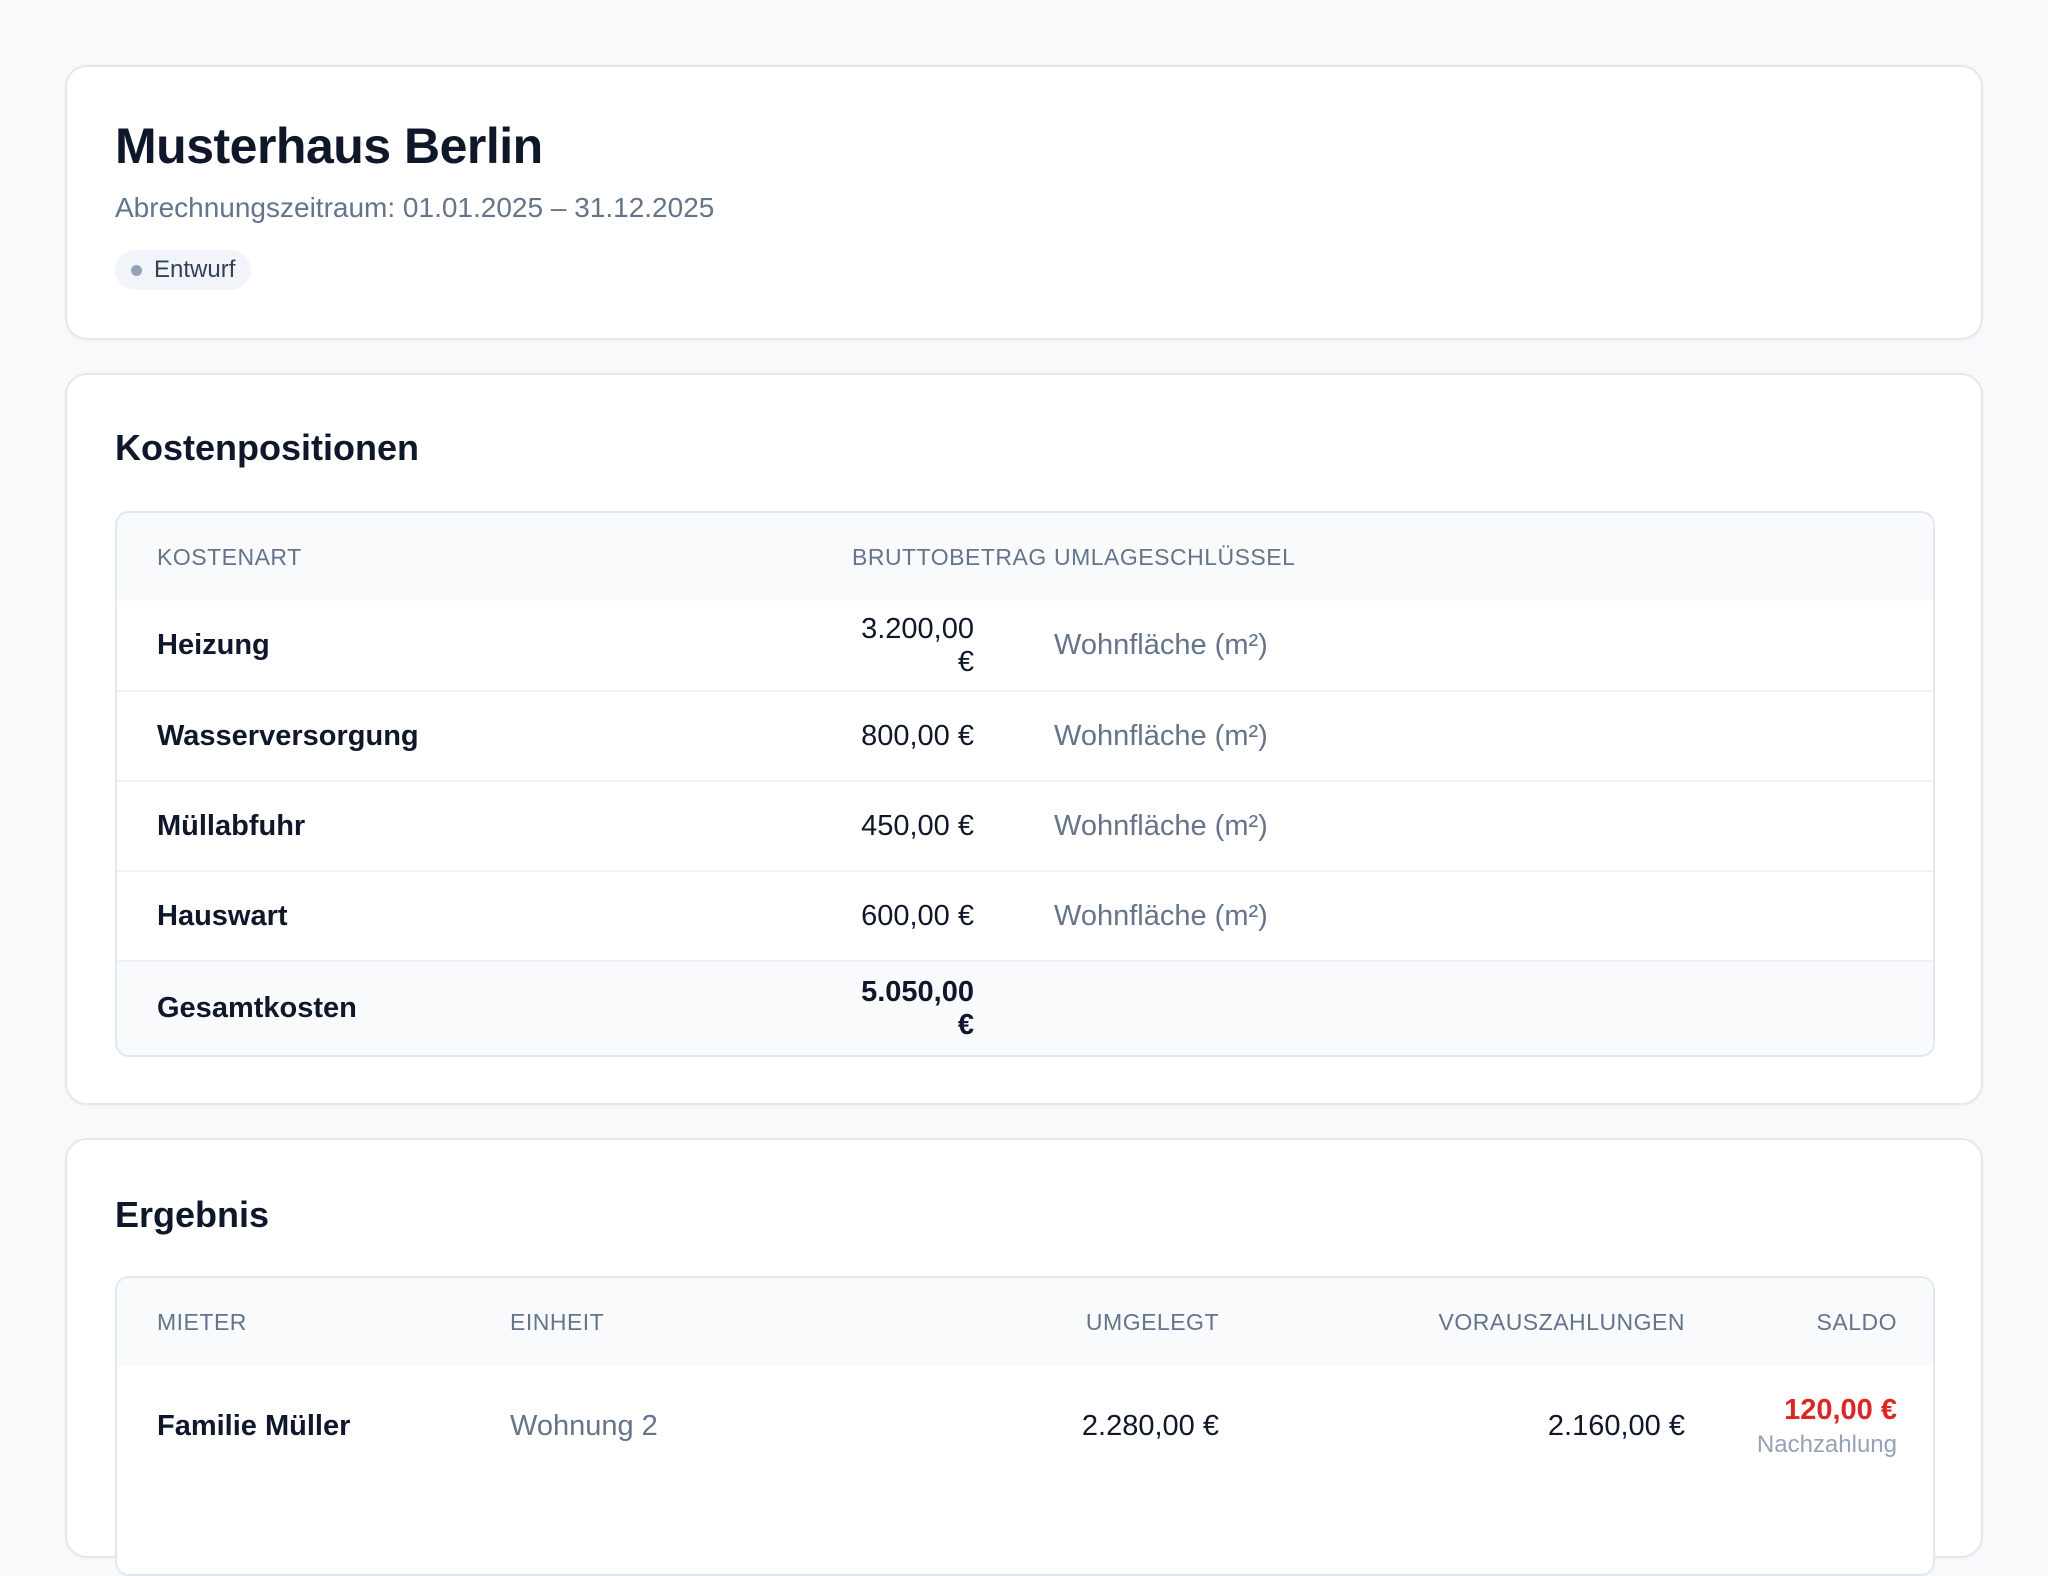 This screenshot has height=1576, width=2048. I want to click on table-row: Hauswart 600,00 € Wohnfläche (m²), so click(1025, 915).